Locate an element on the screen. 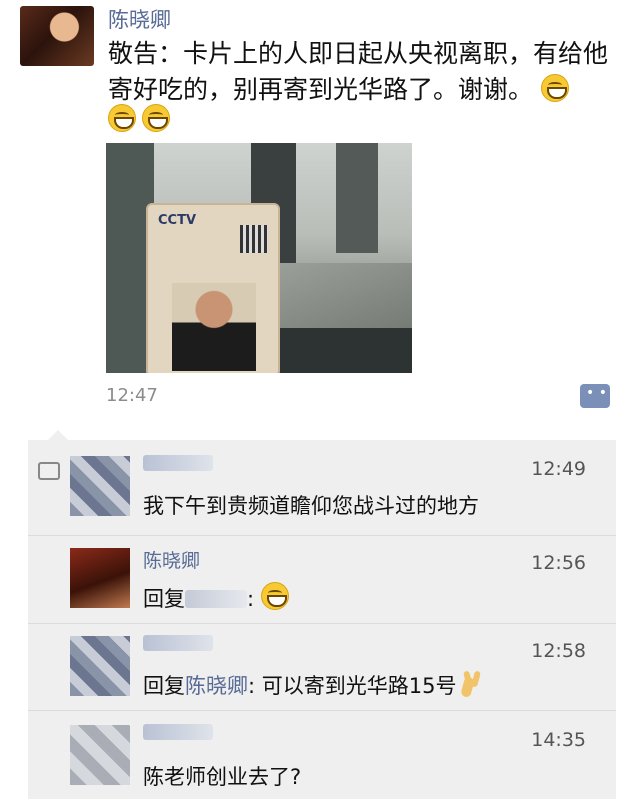 This screenshot has width=640, height=800. post-photo: CCTV is located at coordinates (259, 258).